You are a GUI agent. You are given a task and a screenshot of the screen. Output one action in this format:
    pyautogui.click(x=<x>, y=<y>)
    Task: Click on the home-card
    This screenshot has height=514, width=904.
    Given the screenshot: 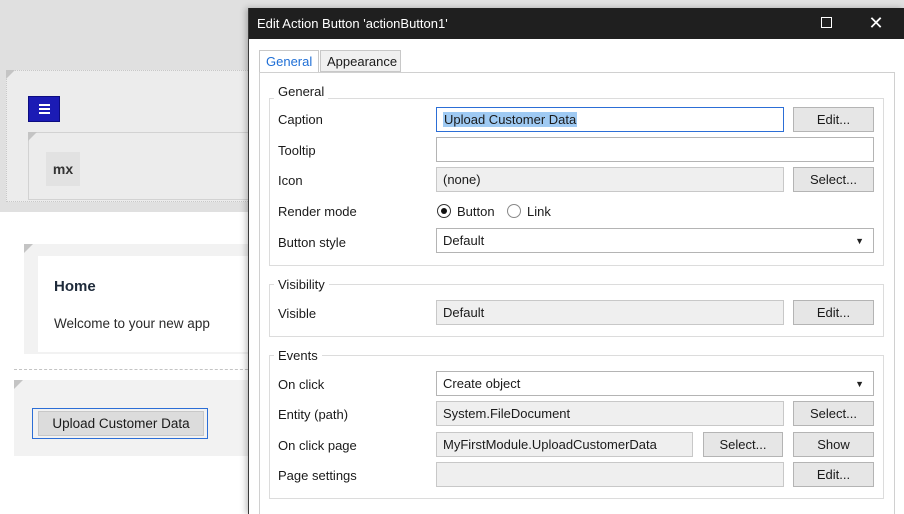 What is the action you would take?
    pyautogui.click(x=153, y=304)
    